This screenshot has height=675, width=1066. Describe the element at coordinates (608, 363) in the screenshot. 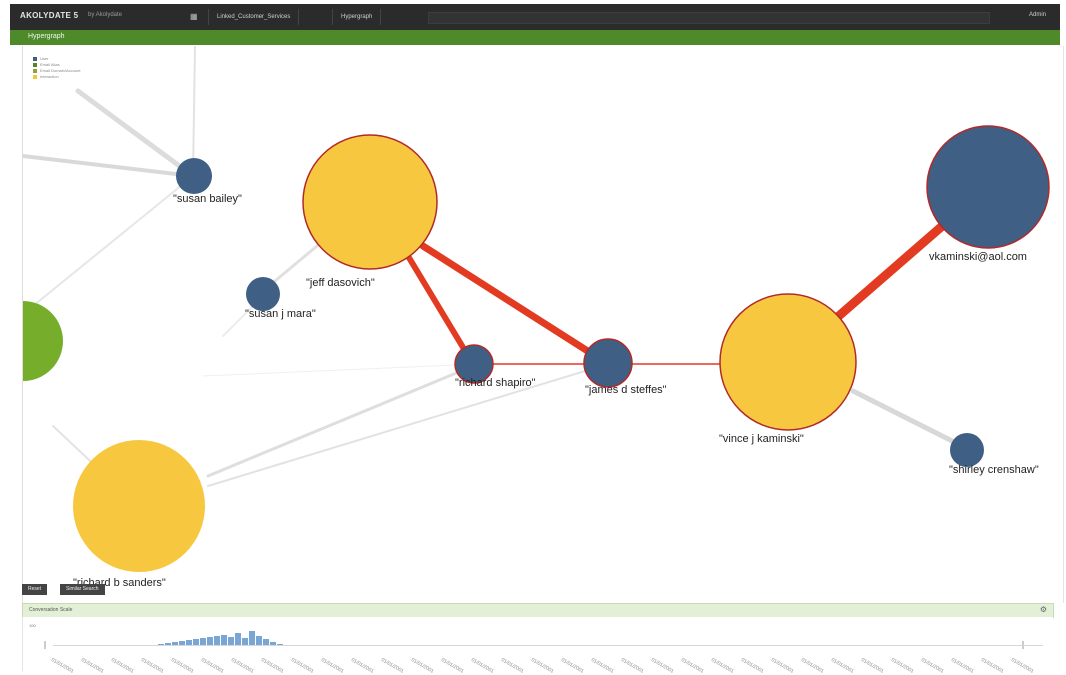

I see `node-james-steffes` at that location.